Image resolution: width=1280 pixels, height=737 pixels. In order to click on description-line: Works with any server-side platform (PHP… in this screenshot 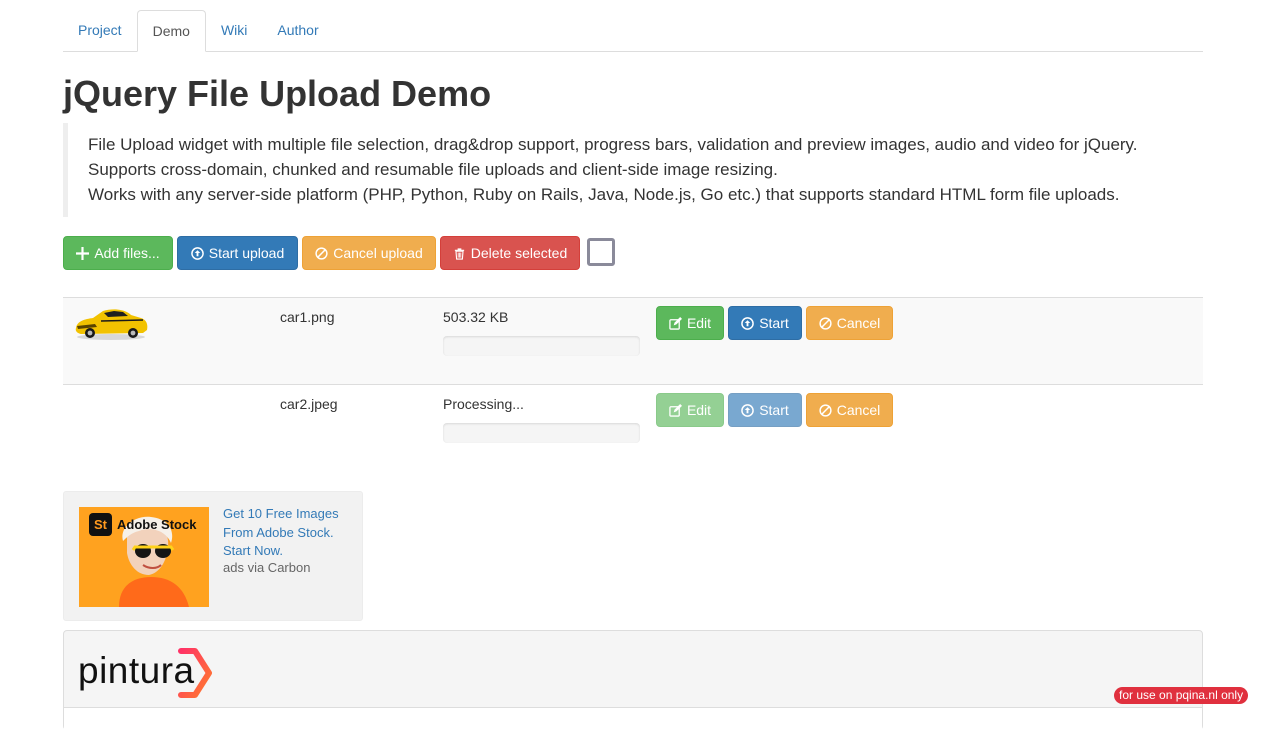, I will do `click(604, 194)`.